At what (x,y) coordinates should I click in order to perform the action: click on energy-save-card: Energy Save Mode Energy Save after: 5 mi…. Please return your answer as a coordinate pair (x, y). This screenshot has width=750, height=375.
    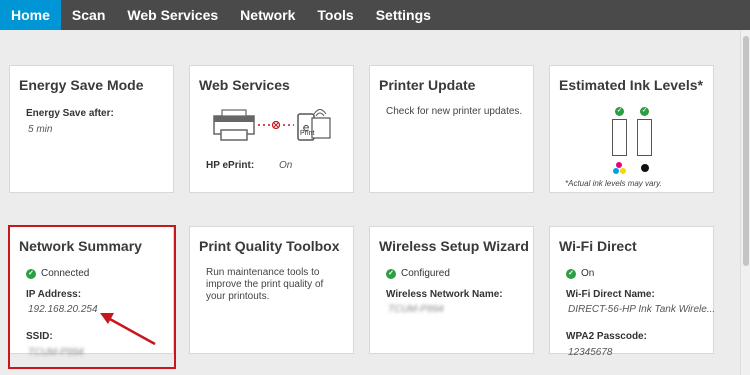
    Looking at the image, I should click on (91, 129).